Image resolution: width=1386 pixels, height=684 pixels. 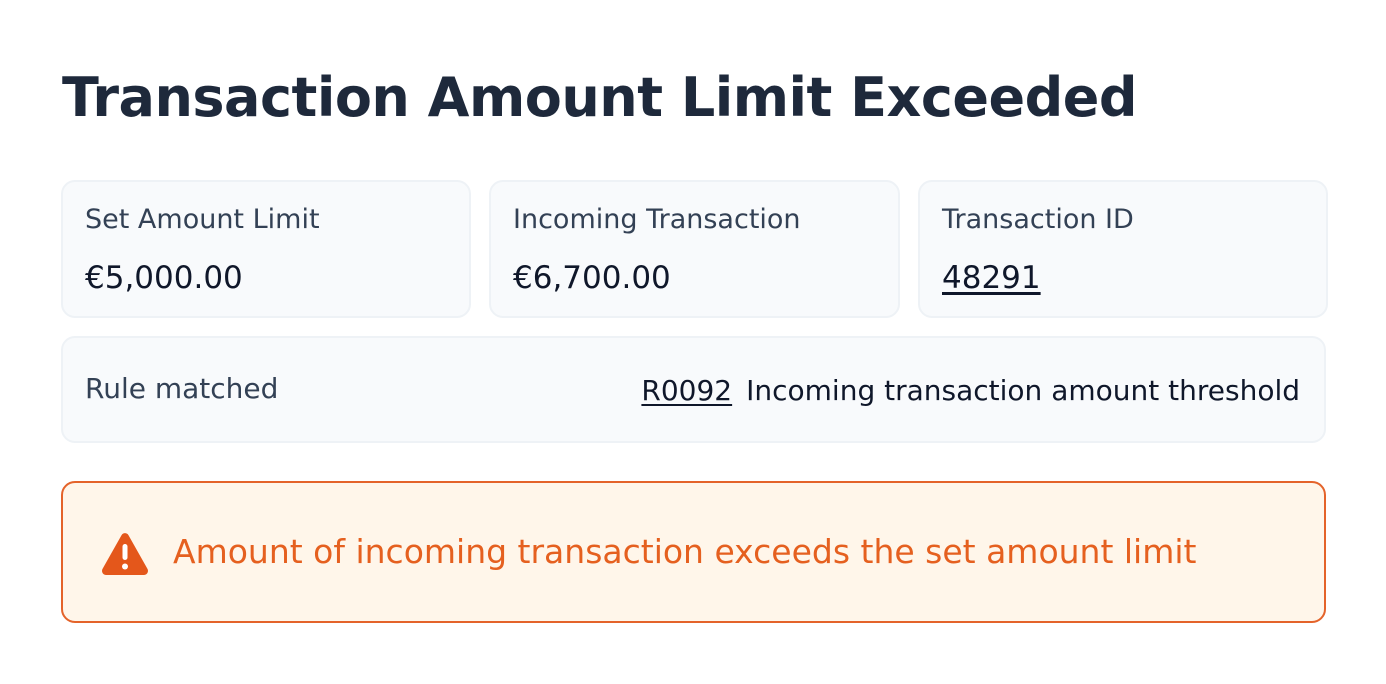 What do you see at coordinates (266, 249) in the screenshot?
I see `set-amount-limit-card: Set Amount Limit €5,000.00` at bounding box center [266, 249].